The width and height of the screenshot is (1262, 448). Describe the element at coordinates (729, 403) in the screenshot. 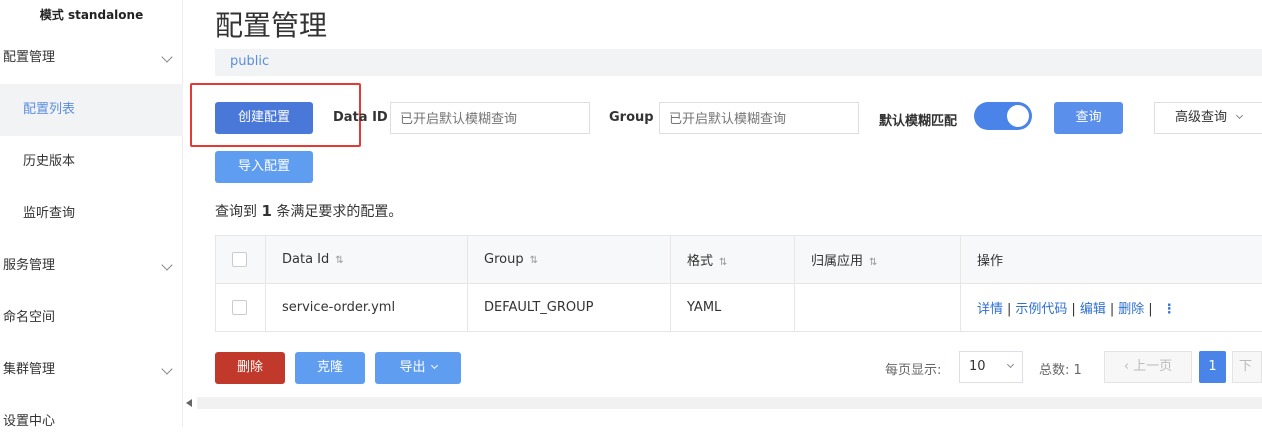

I see `scrollbar-track` at that location.